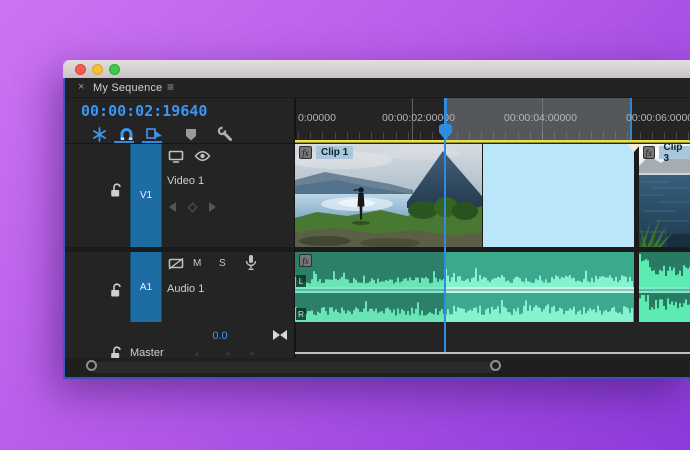 This screenshot has width=690, height=450. What do you see at coordinates (317, 118) in the screenshot?
I see `ruler-label: 0:00000` at bounding box center [317, 118].